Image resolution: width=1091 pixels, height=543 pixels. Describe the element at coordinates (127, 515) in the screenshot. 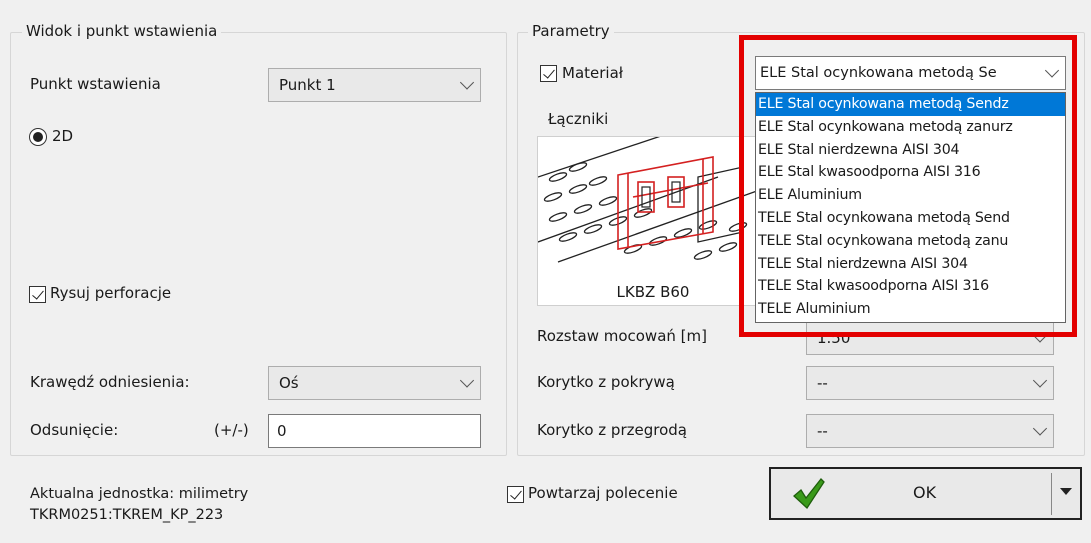

I see `code-text: TKRM0251:TKREM_KP_223` at that location.